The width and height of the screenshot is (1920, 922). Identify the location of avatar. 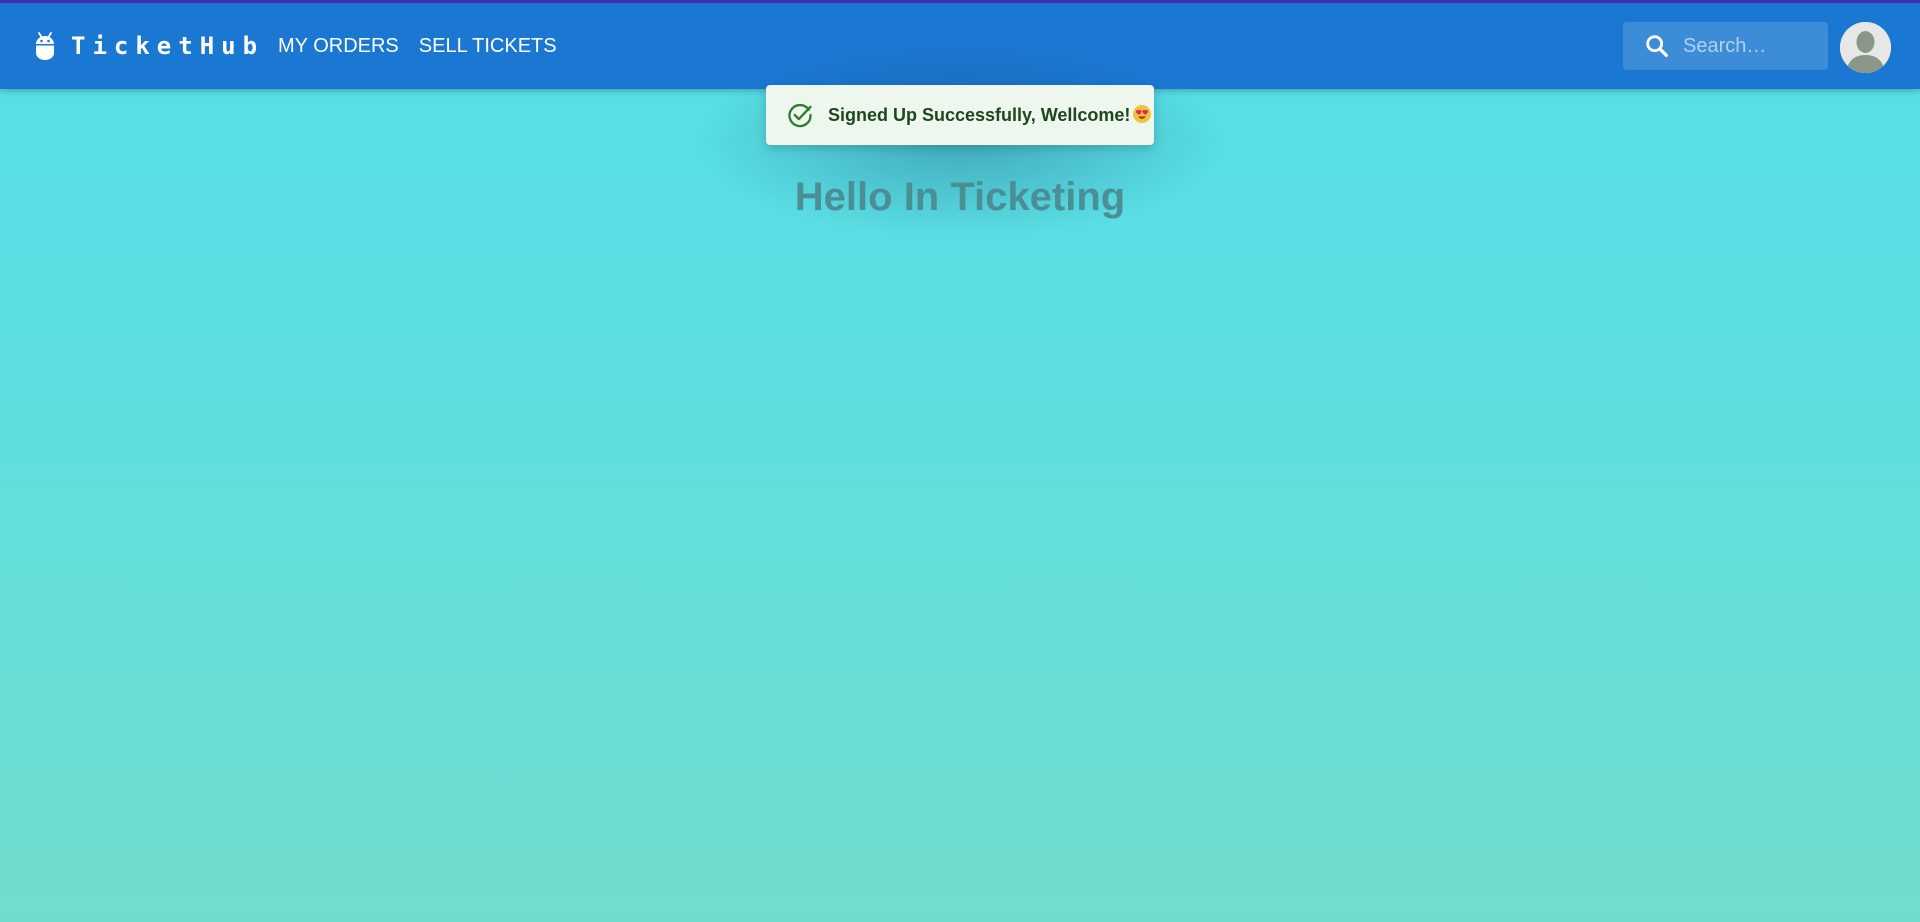
(1865, 47).